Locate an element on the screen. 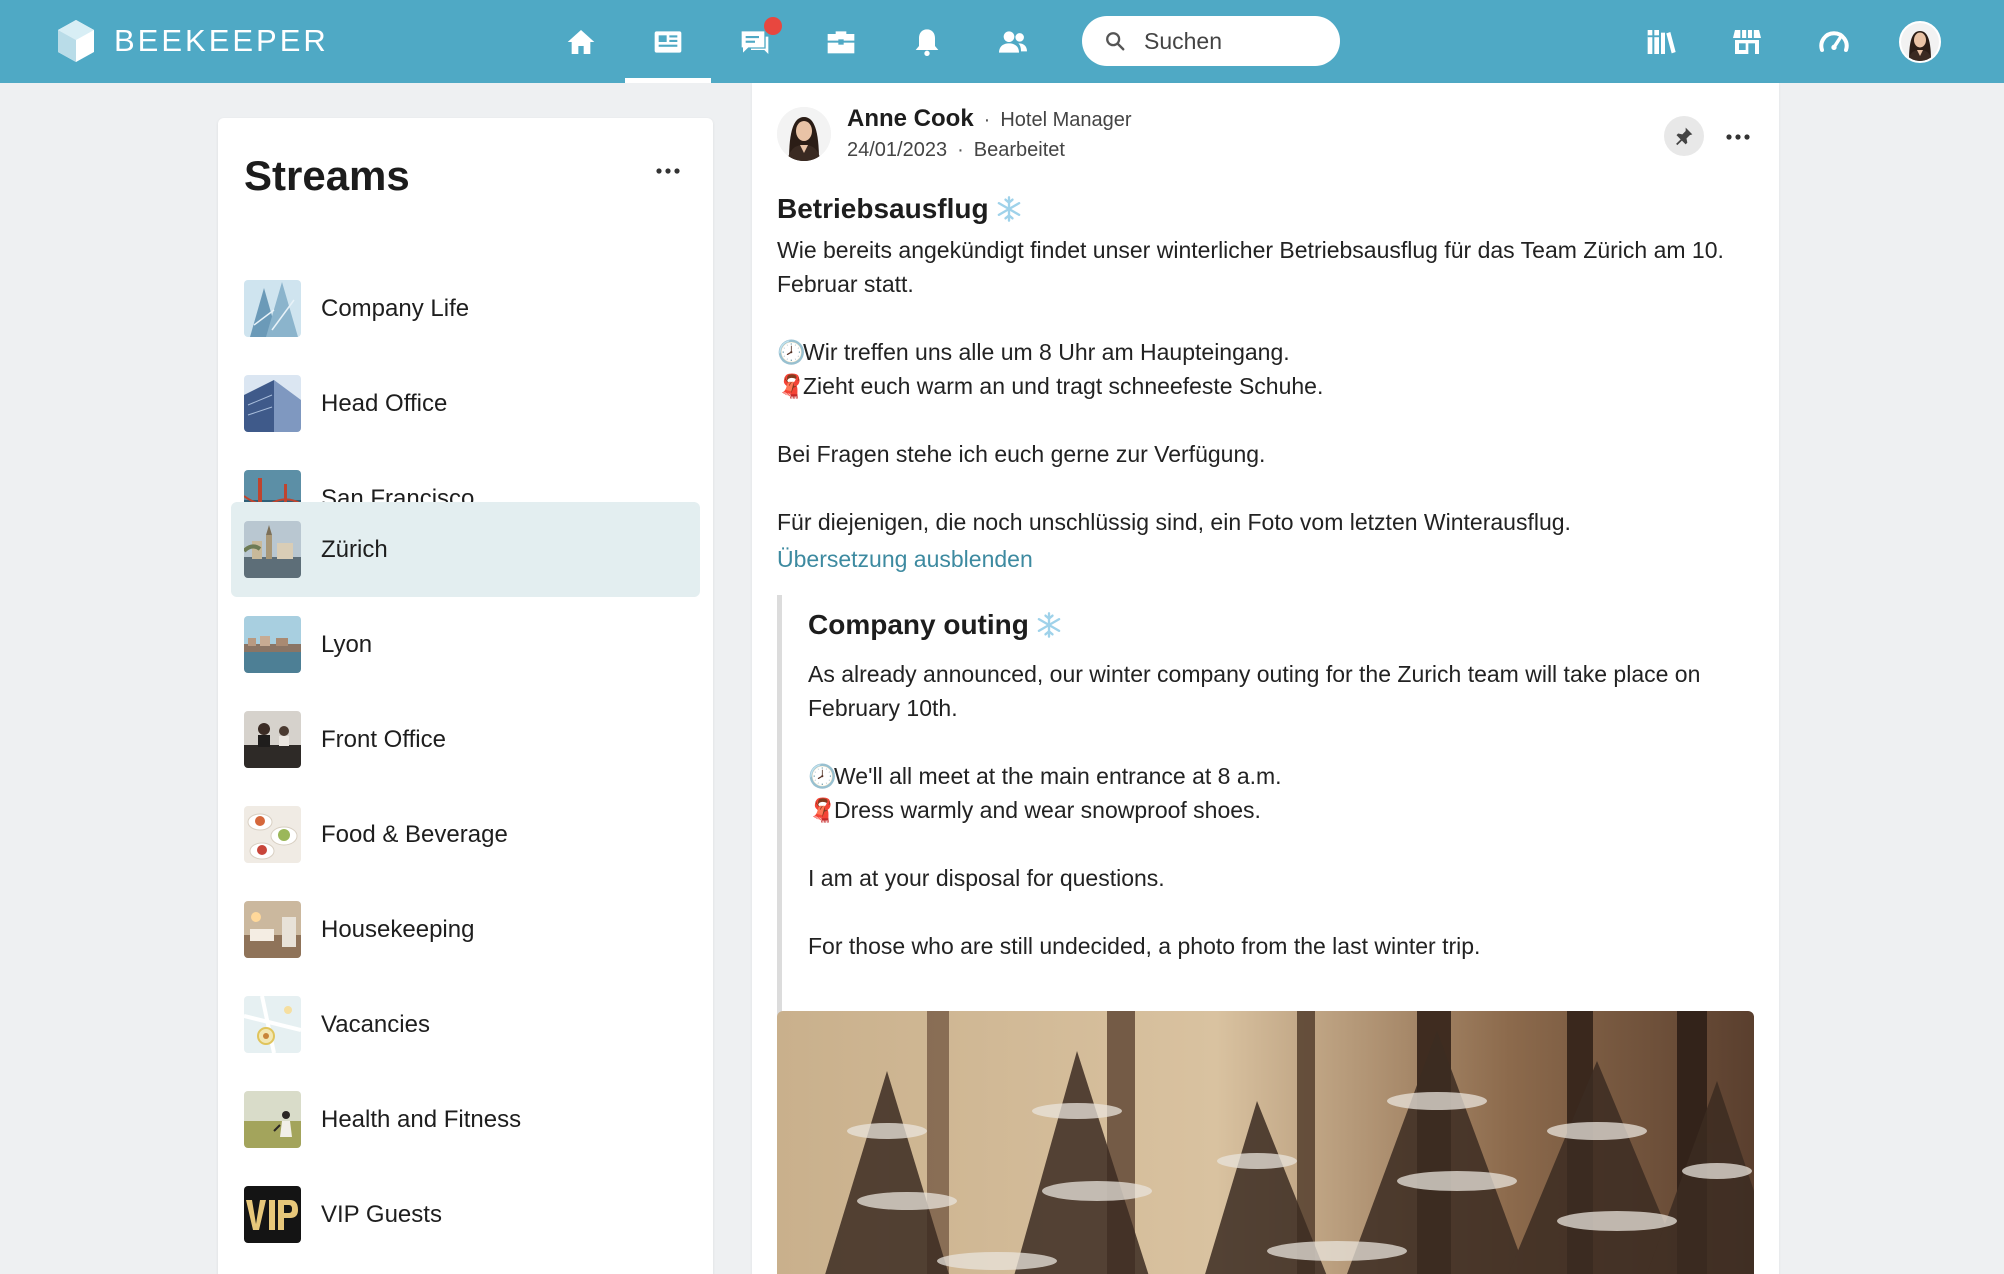  streams-more-button is located at coordinates (668, 171).